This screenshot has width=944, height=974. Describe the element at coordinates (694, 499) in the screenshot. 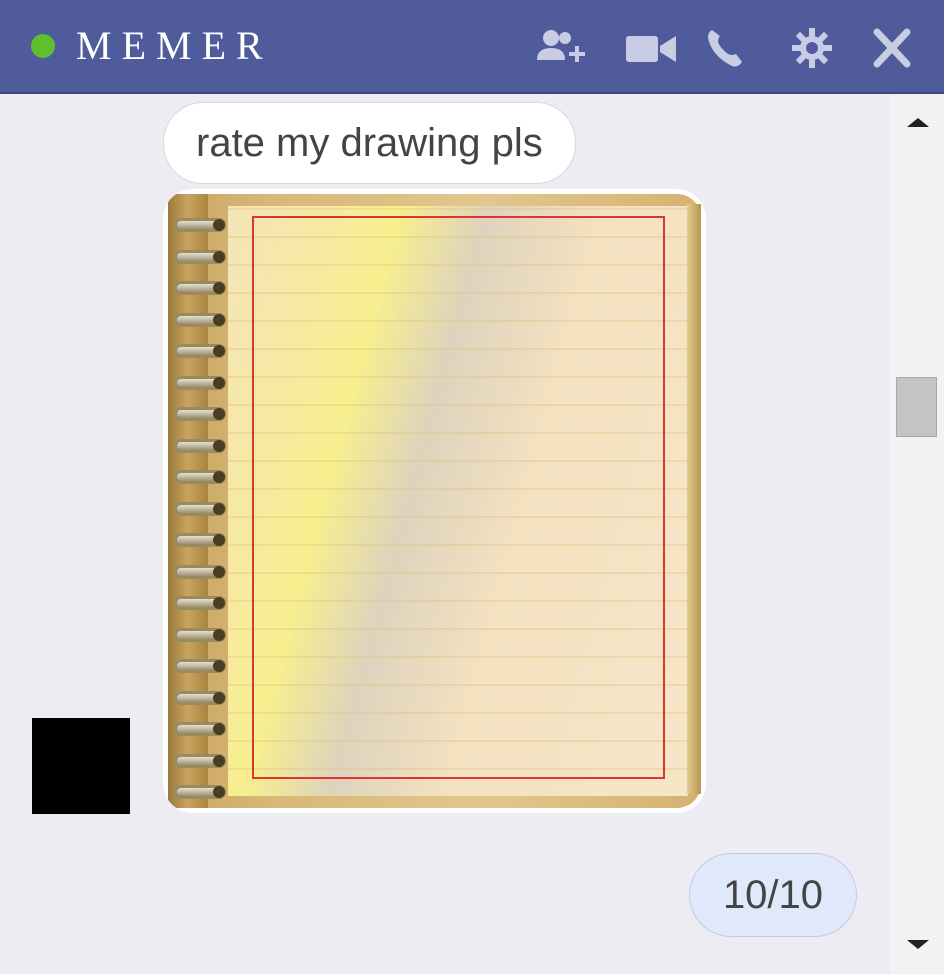

I see `notebook-edge` at that location.